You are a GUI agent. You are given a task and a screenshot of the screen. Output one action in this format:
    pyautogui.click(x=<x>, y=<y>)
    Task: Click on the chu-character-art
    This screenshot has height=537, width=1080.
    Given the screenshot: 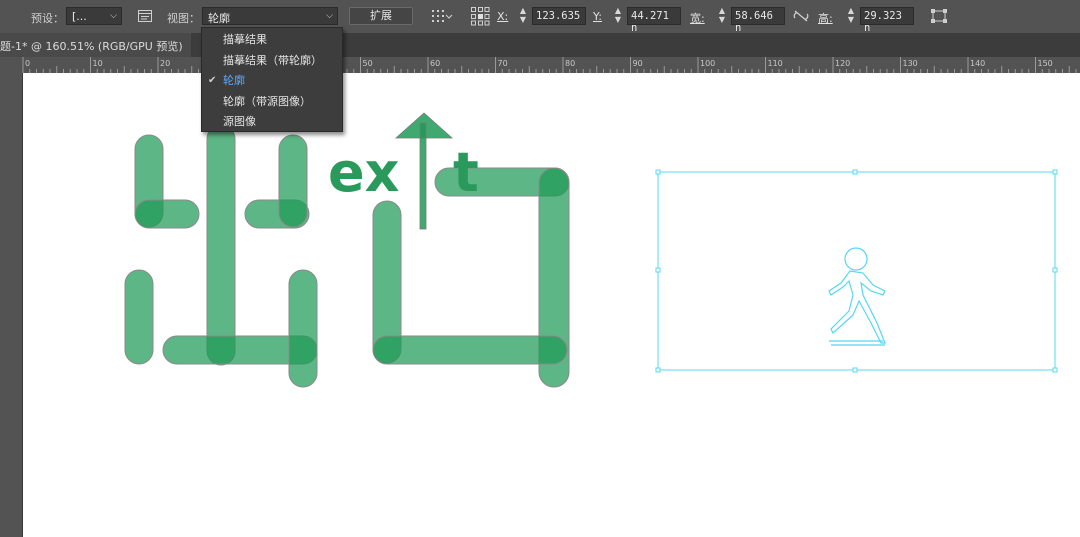 What is the action you would take?
    pyautogui.click(x=221, y=256)
    